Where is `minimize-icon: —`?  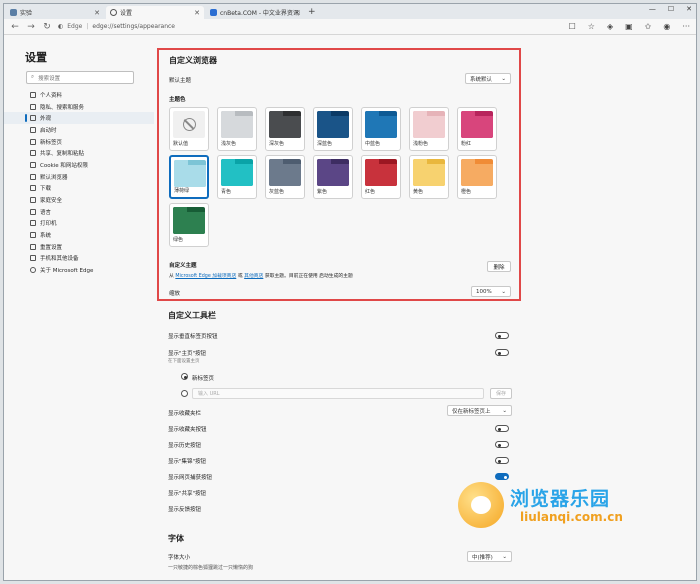 minimize-icon: — is located at coordinates (652, 9).